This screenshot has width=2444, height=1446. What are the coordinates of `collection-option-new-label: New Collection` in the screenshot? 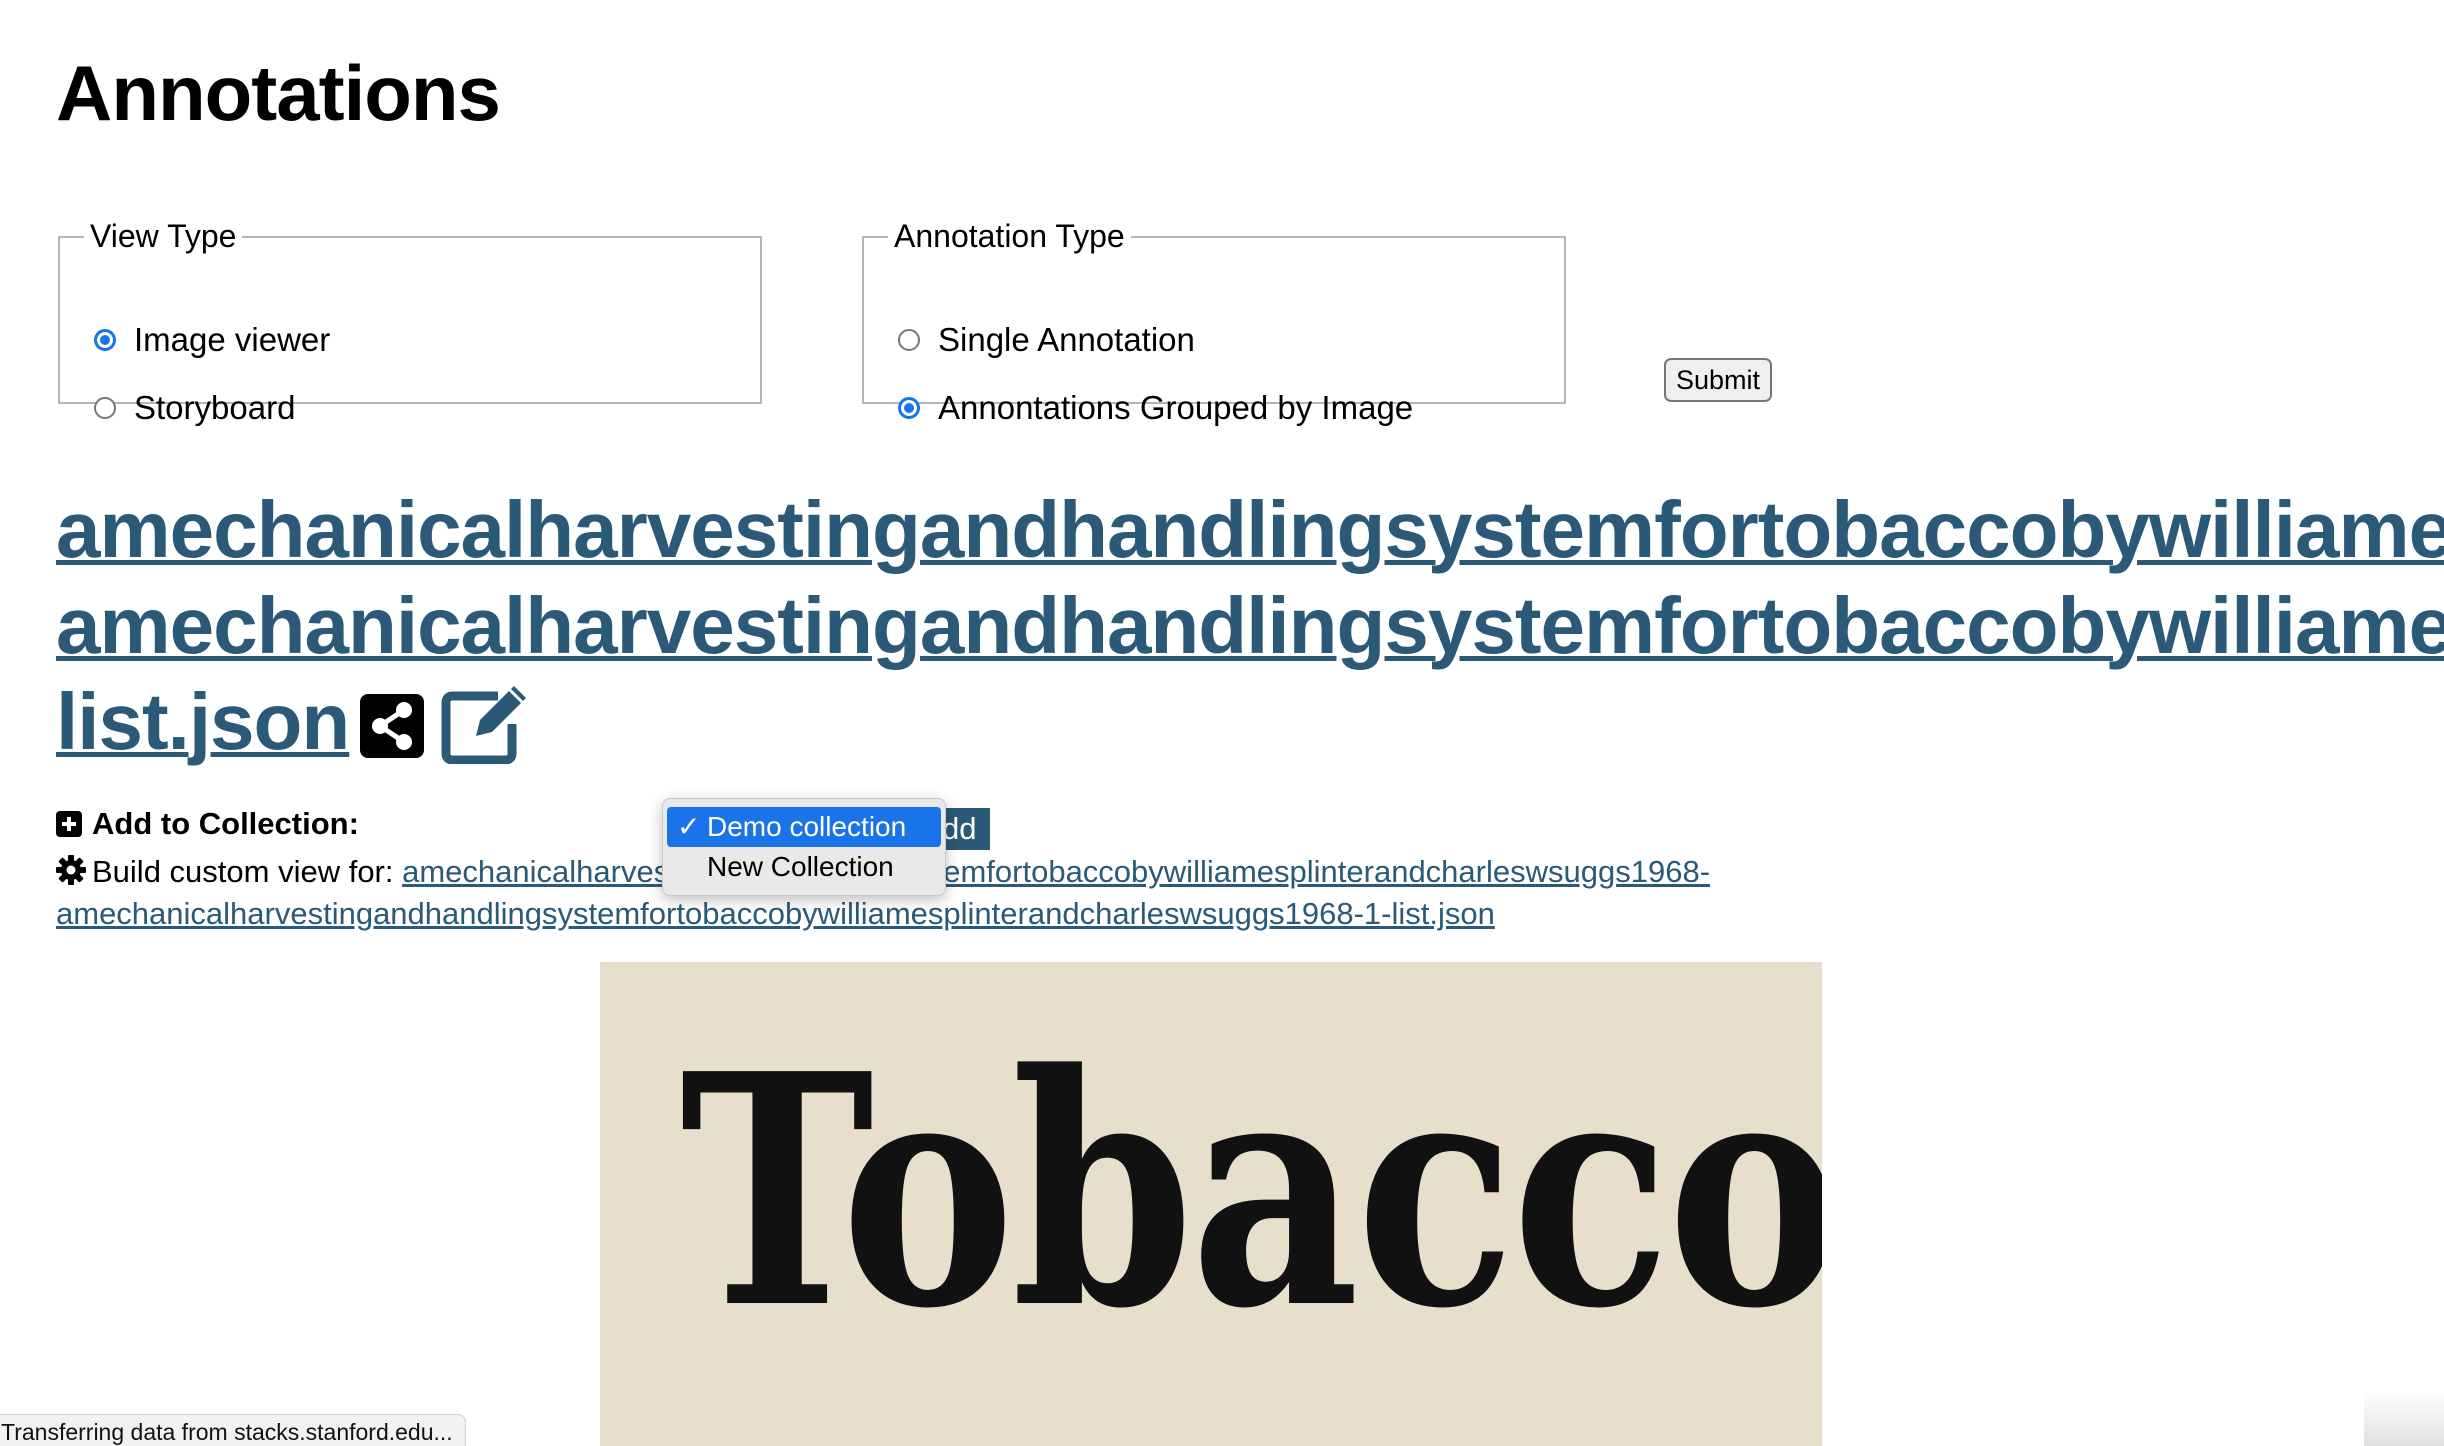 It's located at (800, 866).